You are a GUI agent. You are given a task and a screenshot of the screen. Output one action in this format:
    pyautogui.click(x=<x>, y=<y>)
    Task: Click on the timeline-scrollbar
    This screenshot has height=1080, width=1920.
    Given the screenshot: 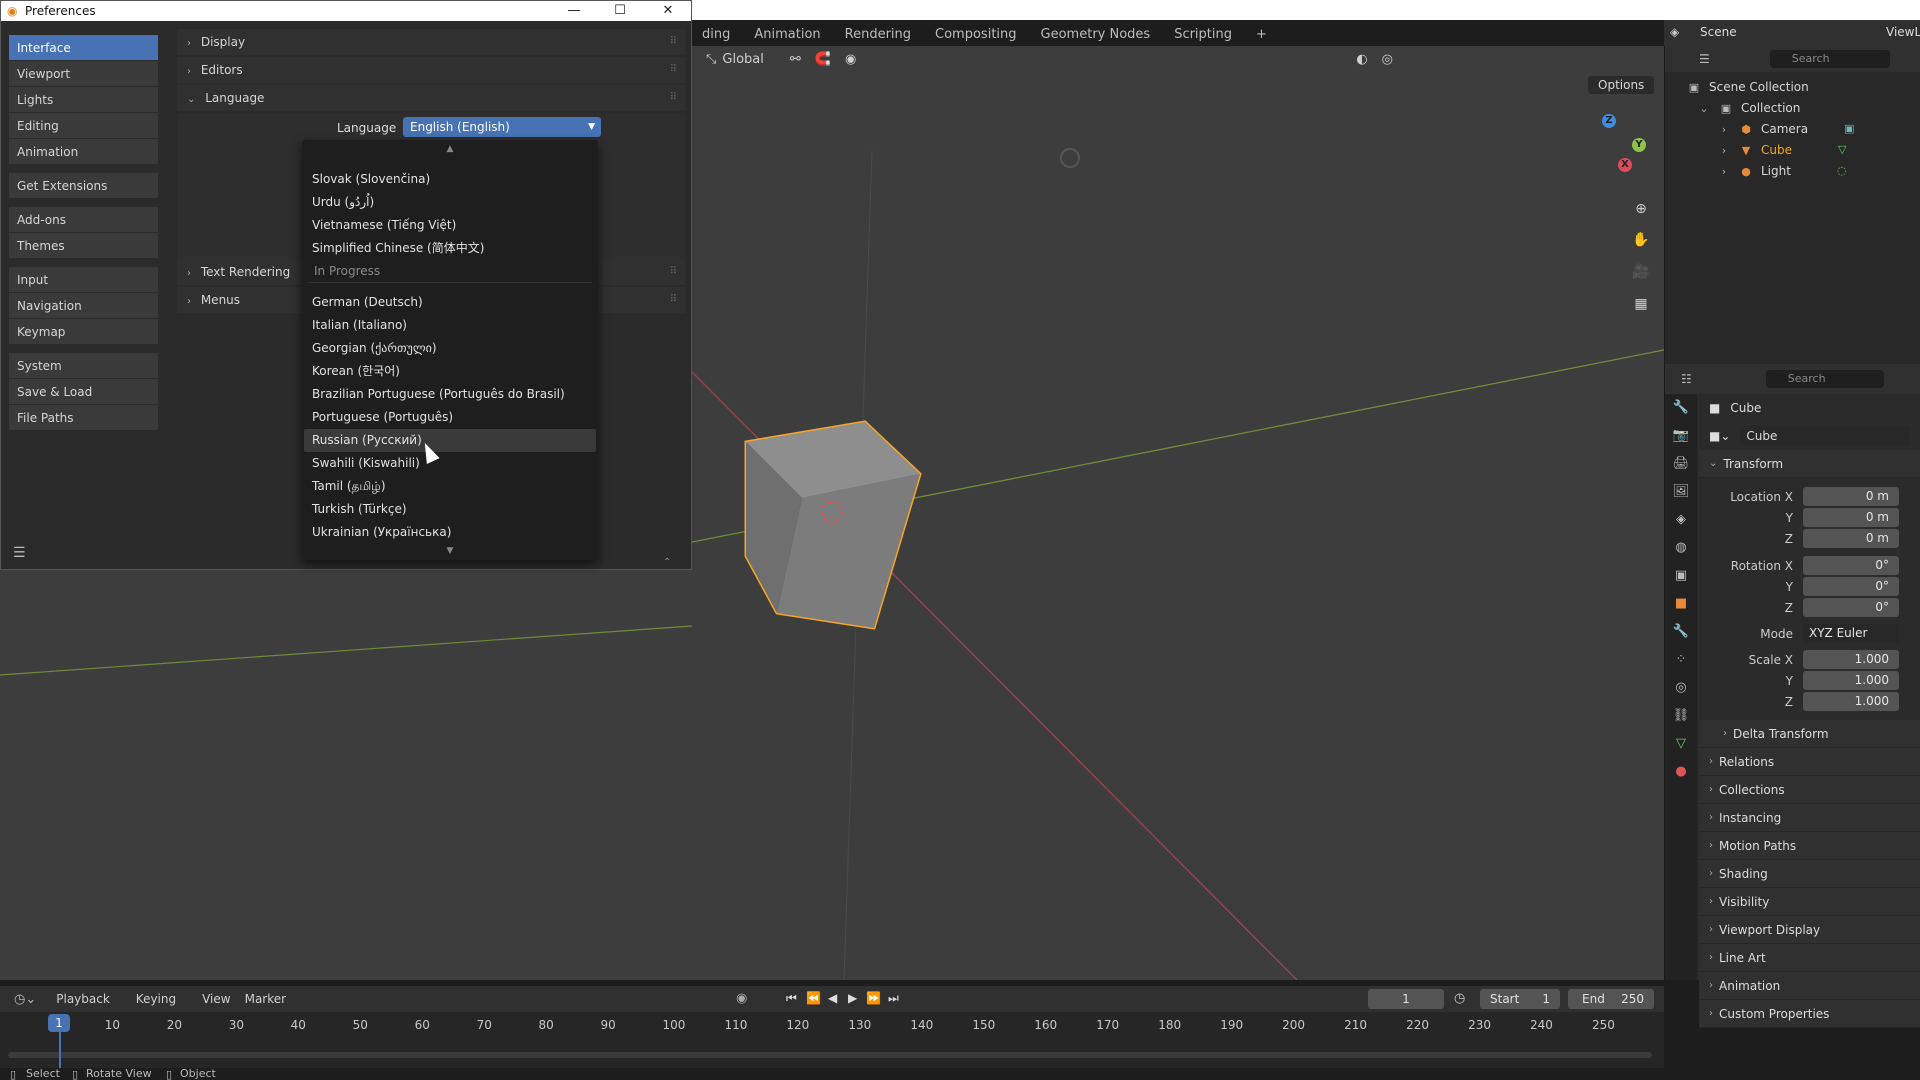 What is the action you would take?
    pyautogui.click(x=830, y=1055)
    